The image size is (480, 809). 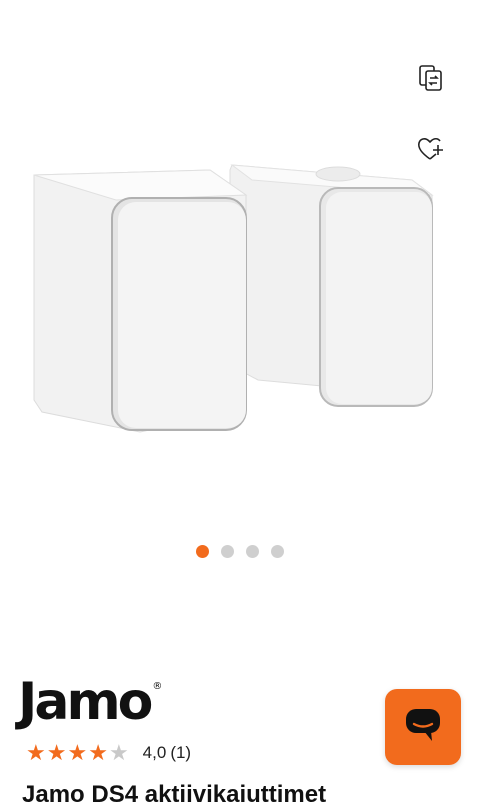 I want to click on product-rating: ★ ★ ★ ★ ★ 4,0 (1), so click(x=108, y=753).